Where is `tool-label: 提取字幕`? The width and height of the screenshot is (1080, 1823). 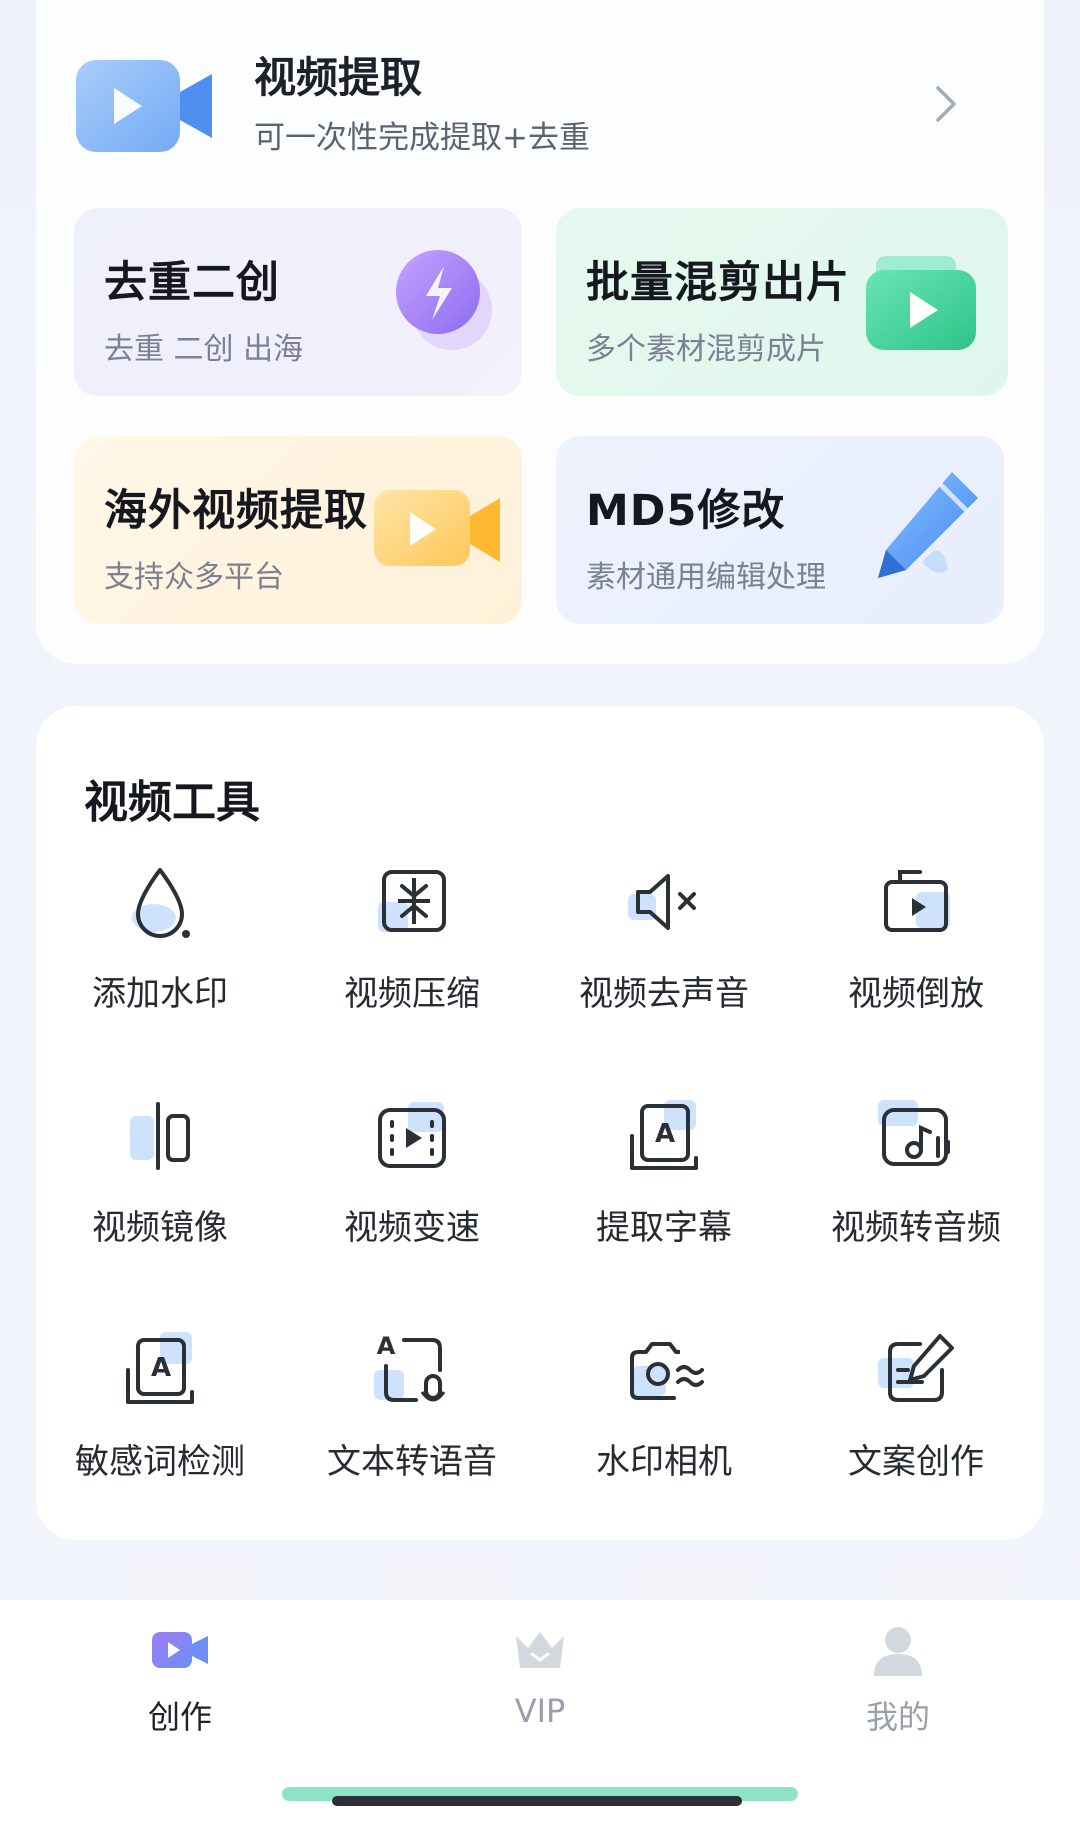 tool-label: 提取字幕 is located at coordinates (664, 1228).